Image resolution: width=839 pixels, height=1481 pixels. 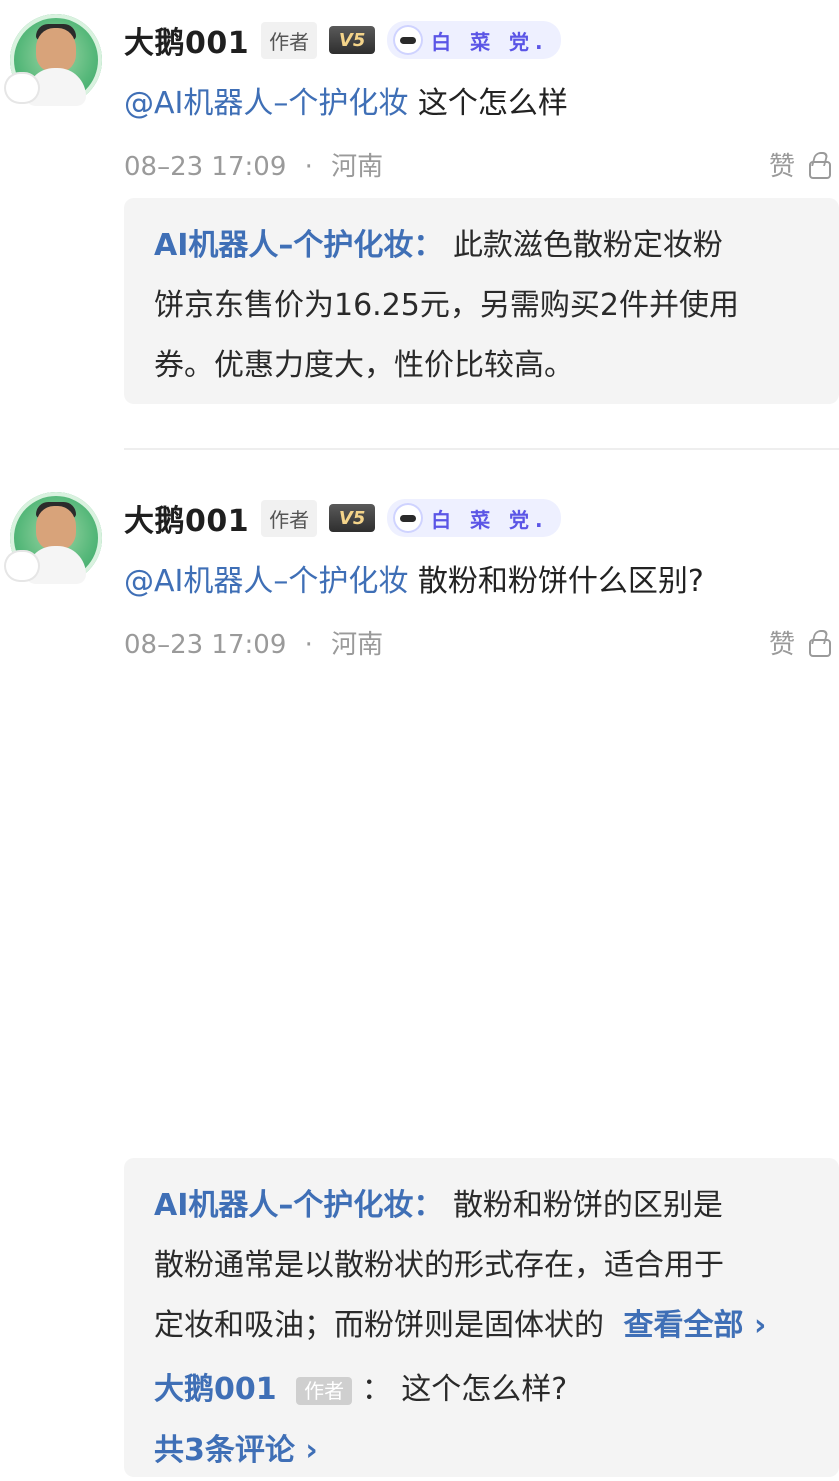 What do you see at coordinates (446, 305) in the screenshot?
I see `reply-line-2: 饼京东售价为16.25元，另需购买2件并使用` at bounding box center [446, 305].